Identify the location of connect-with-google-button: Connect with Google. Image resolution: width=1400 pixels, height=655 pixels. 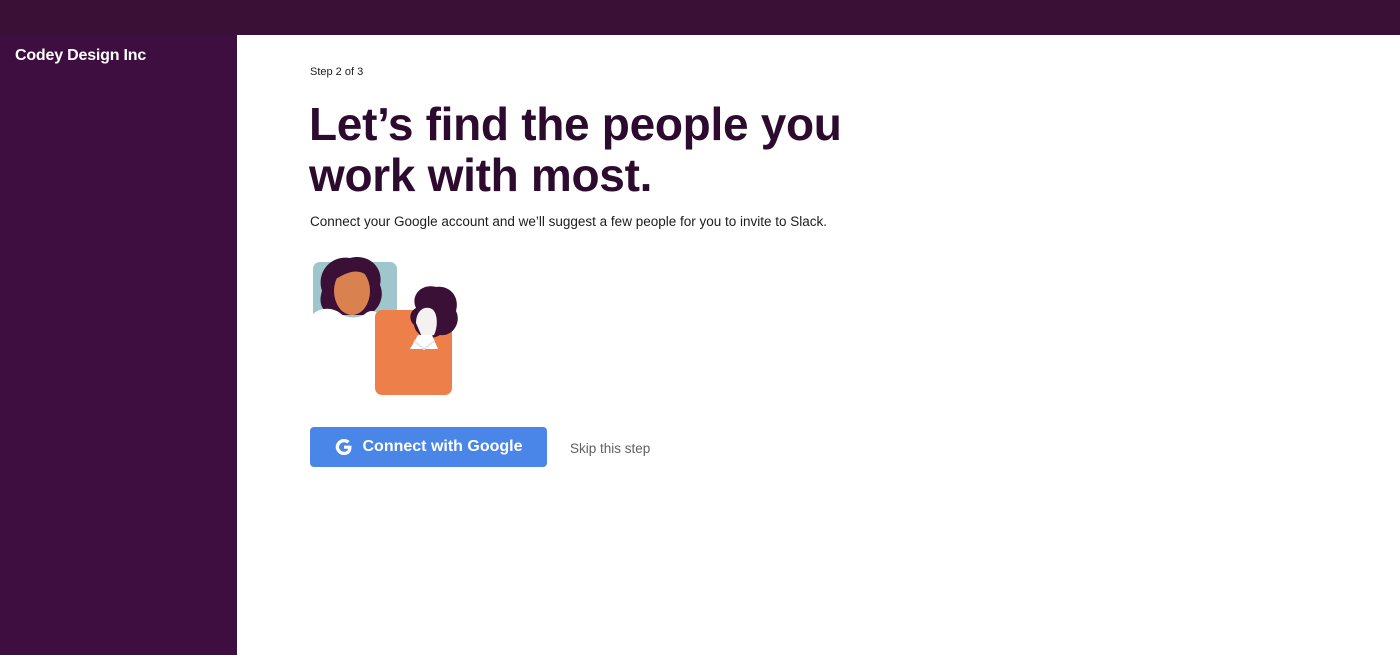
(428, 447).